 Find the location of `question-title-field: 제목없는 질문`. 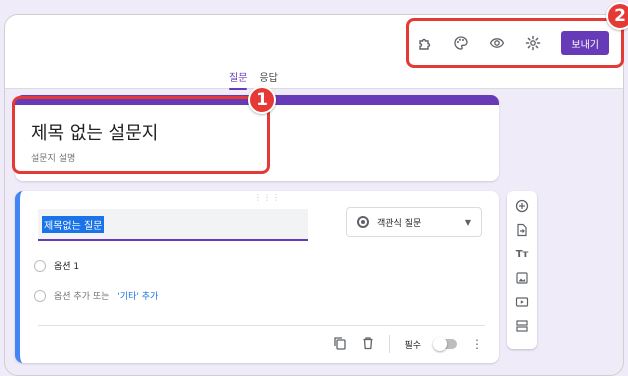

question-title-field: 제목없는 질문 is located at coordinates (173, 225).